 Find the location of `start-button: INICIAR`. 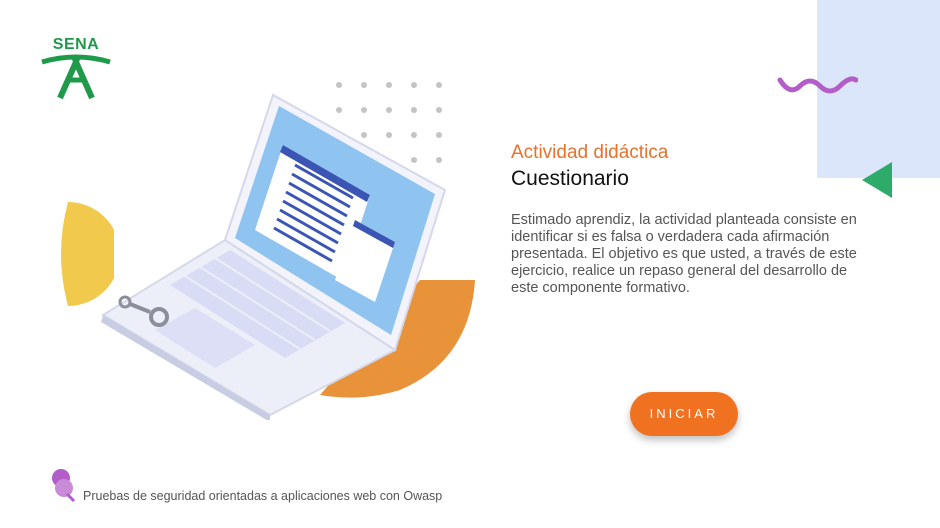

start-button: INICIAR is located at coordinates (684, 414).